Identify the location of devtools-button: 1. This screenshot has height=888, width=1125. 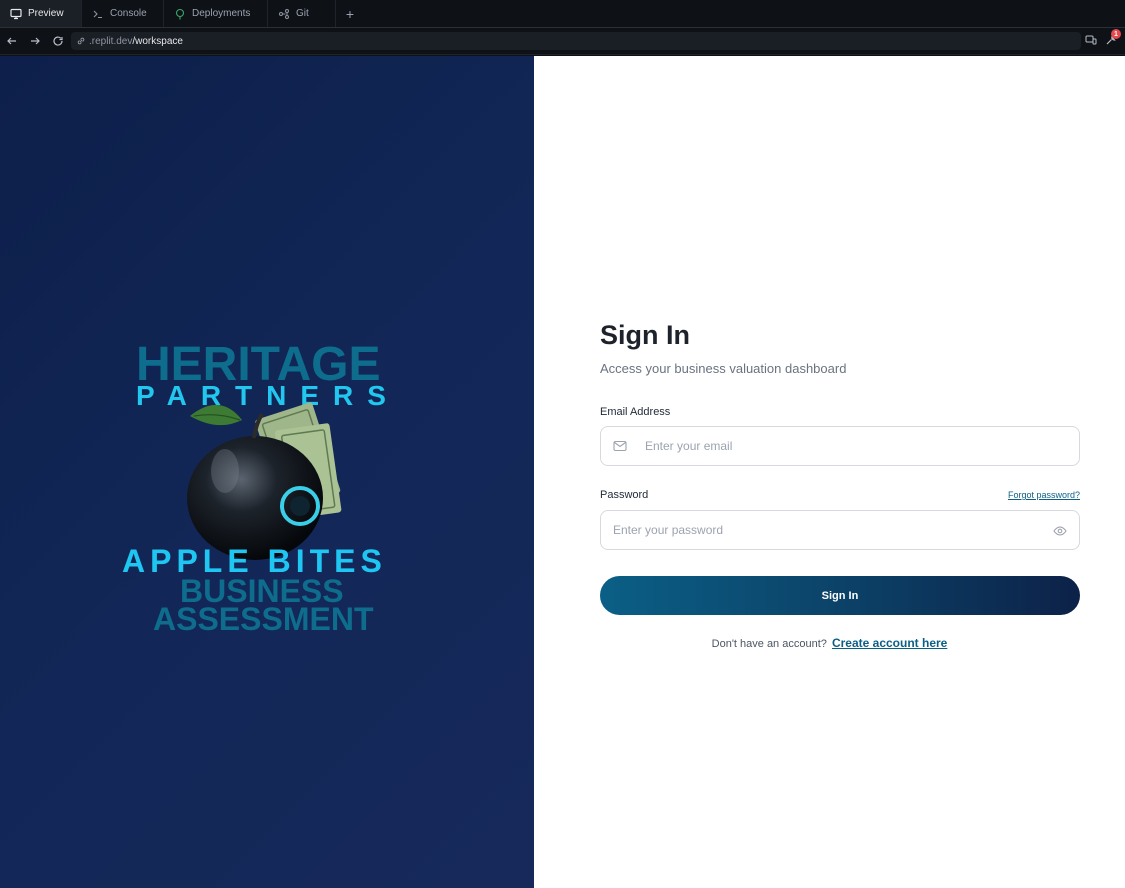
(1113, 40).